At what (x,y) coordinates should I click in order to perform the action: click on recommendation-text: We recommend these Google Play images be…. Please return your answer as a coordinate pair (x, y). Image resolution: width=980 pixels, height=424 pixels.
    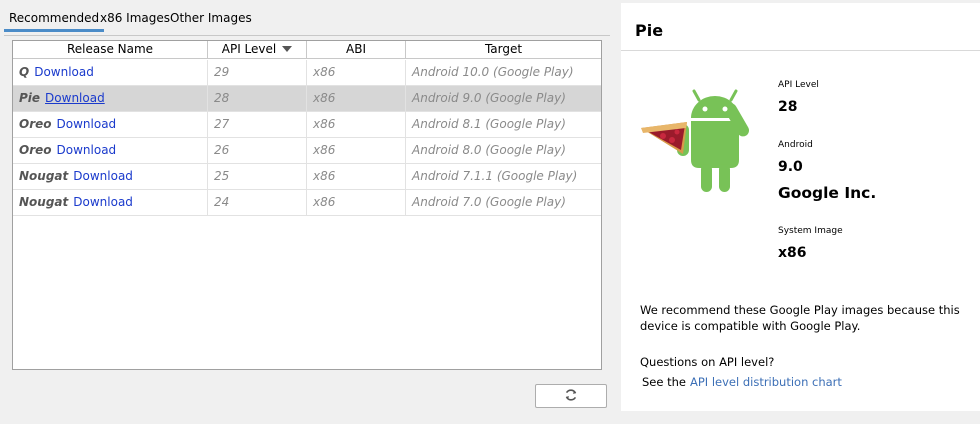
    Looking at the image, I should click on (800, 318).